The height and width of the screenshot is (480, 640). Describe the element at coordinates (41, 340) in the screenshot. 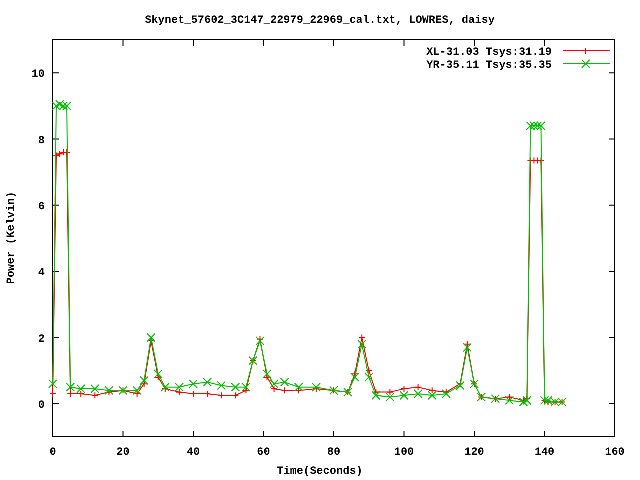

I see `tick-label: 2` at that location.